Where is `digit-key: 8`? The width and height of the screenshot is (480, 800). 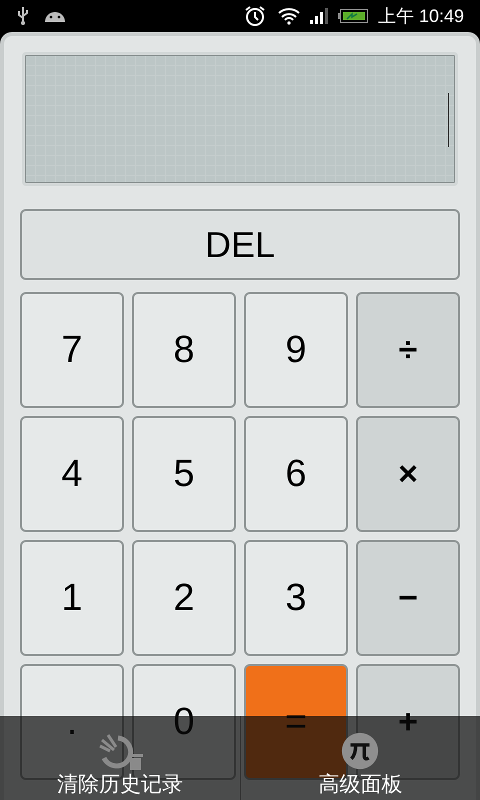
digit-key: 8 is located at coordinates (184, 350).